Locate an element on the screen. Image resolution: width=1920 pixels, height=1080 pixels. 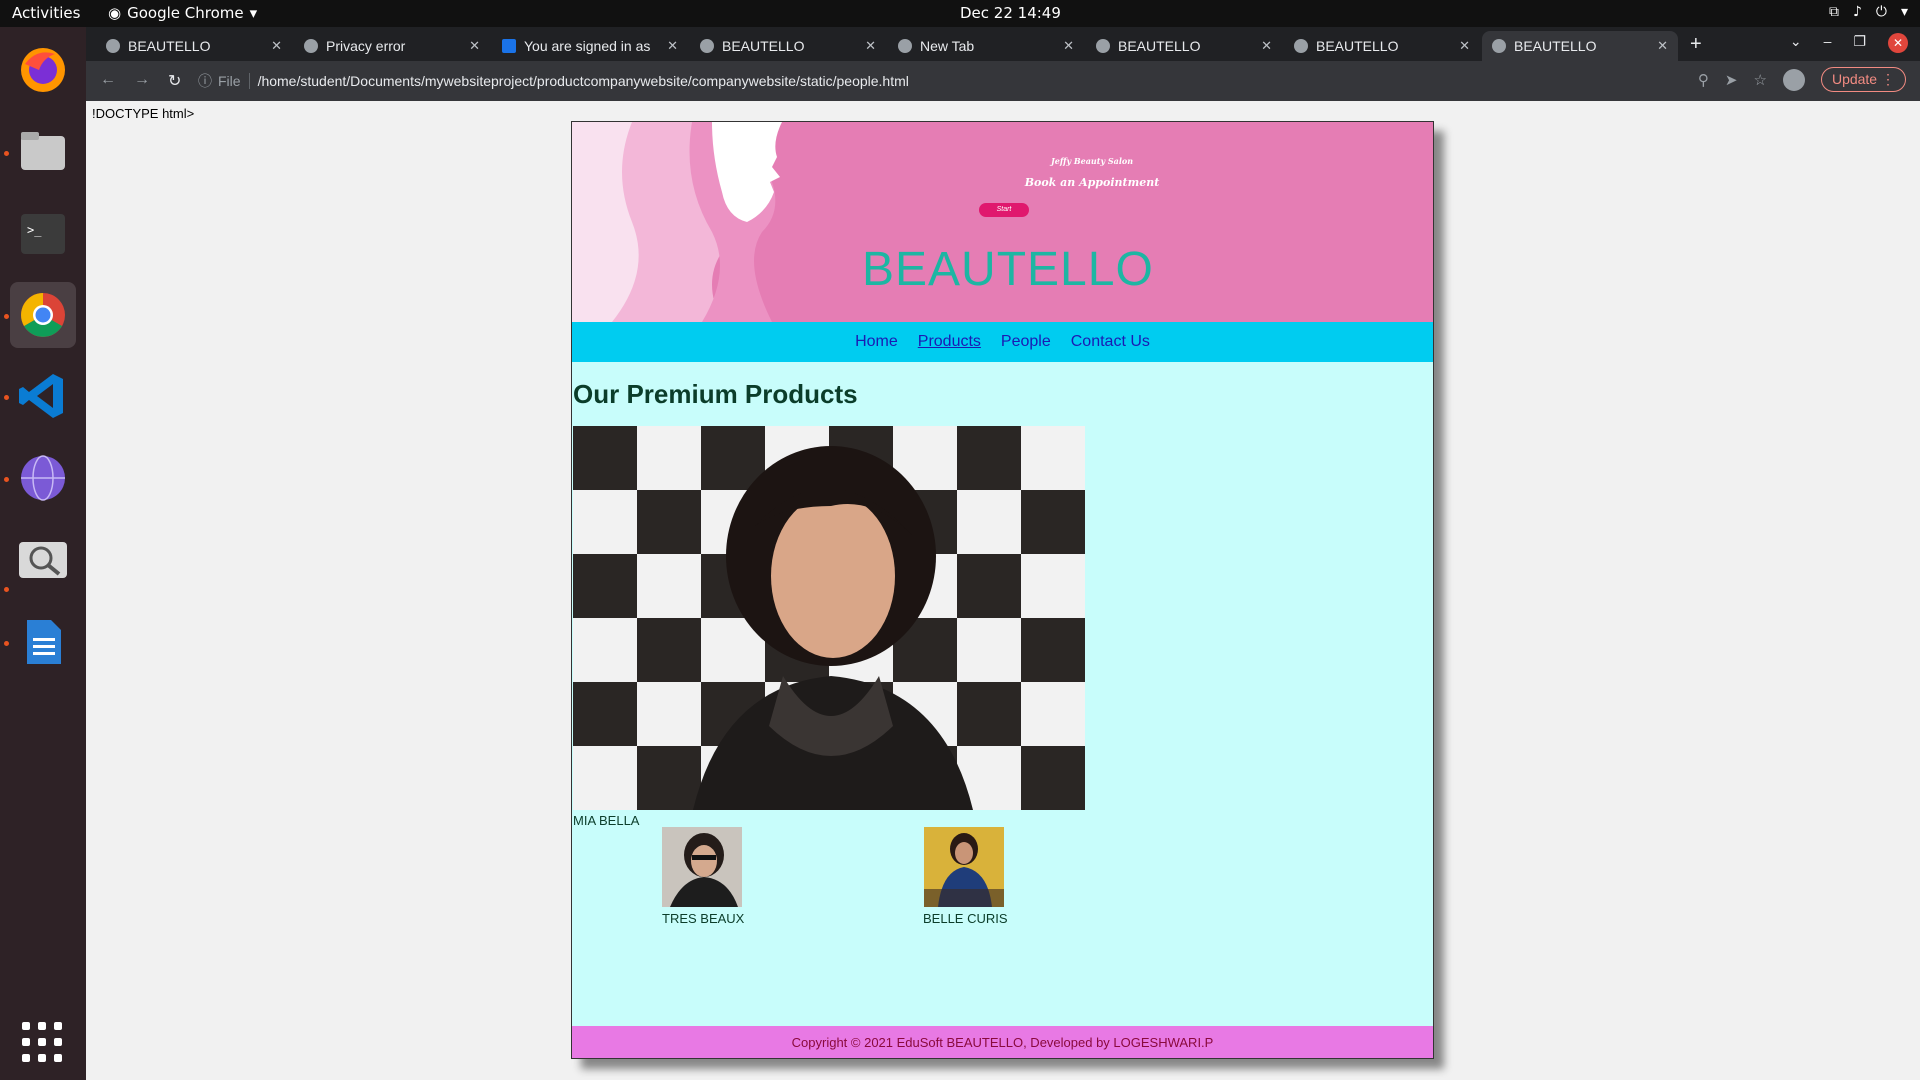
send-icon: ➤ is located at coordinates (1731, 80).